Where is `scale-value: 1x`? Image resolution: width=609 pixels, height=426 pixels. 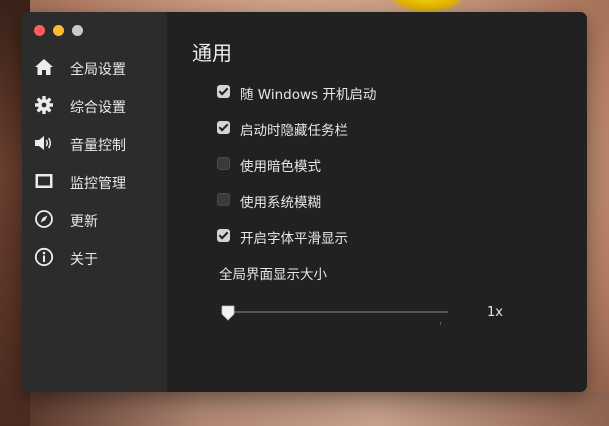
scale-value: 1x is located at coordinates (495, 312).